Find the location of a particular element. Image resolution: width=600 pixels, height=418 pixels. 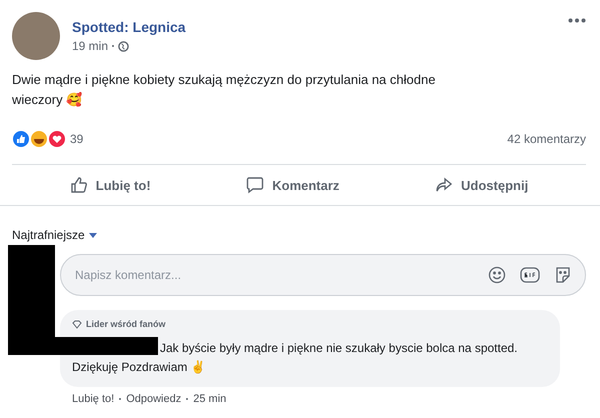

share-button: Udostępnij is located at coordinates (481, 185).